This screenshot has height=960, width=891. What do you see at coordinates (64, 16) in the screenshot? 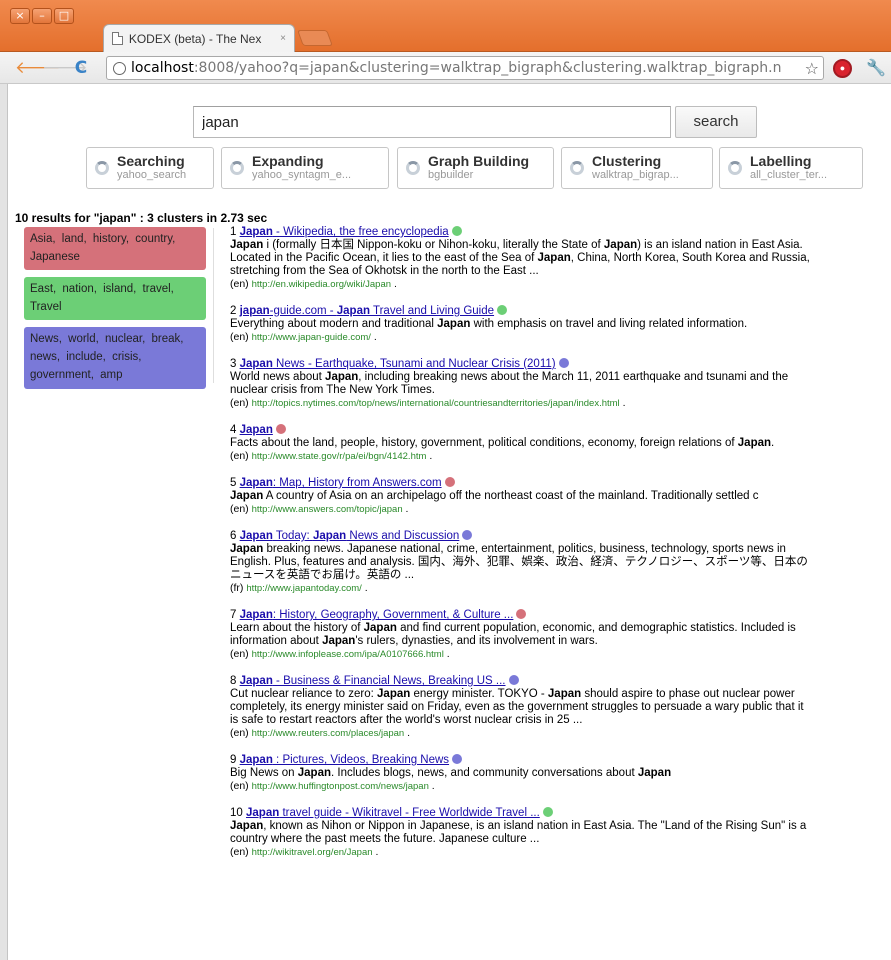
I see `maximize-window-icon: □` at bounding box center [64, 16].